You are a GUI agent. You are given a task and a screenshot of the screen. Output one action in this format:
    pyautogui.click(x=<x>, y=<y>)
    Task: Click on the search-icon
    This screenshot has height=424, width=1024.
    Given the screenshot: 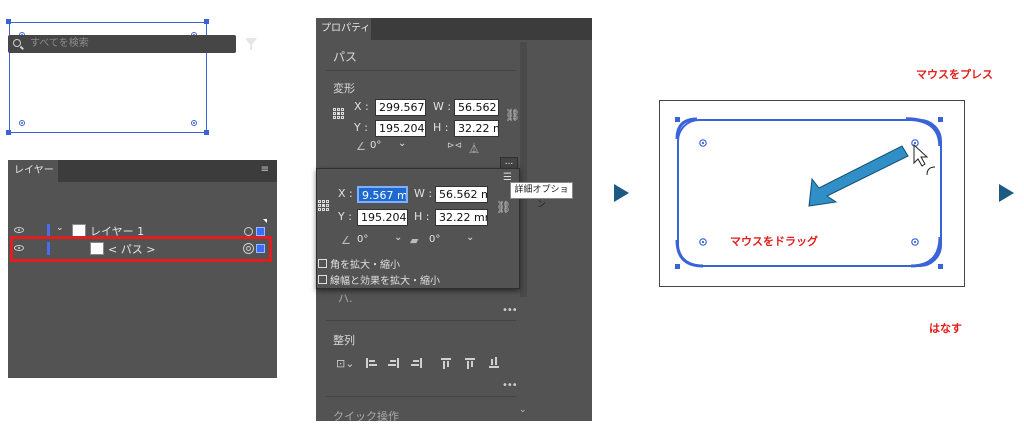 What is the action you would take?
    pyautogui.click(x=17, y=43)
    